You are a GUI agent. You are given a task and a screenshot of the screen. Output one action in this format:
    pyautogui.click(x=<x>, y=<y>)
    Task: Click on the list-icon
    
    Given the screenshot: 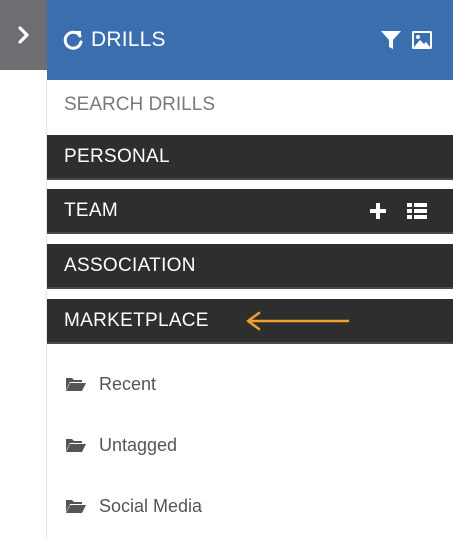 What is the action you would take?
    pyautogui.click(x=417, y=211)
    